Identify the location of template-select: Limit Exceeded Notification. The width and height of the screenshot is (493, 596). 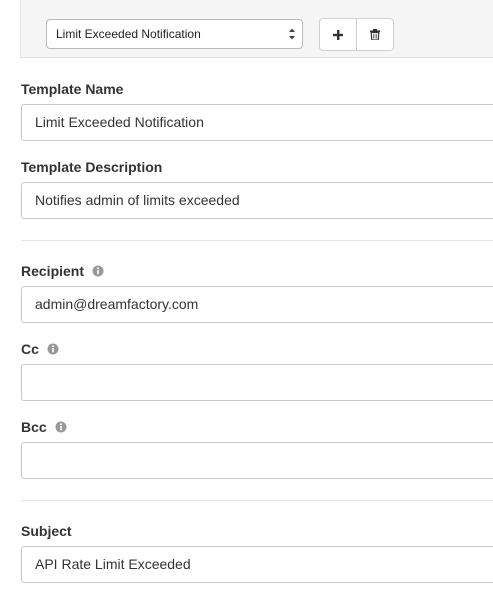
(174, 34).